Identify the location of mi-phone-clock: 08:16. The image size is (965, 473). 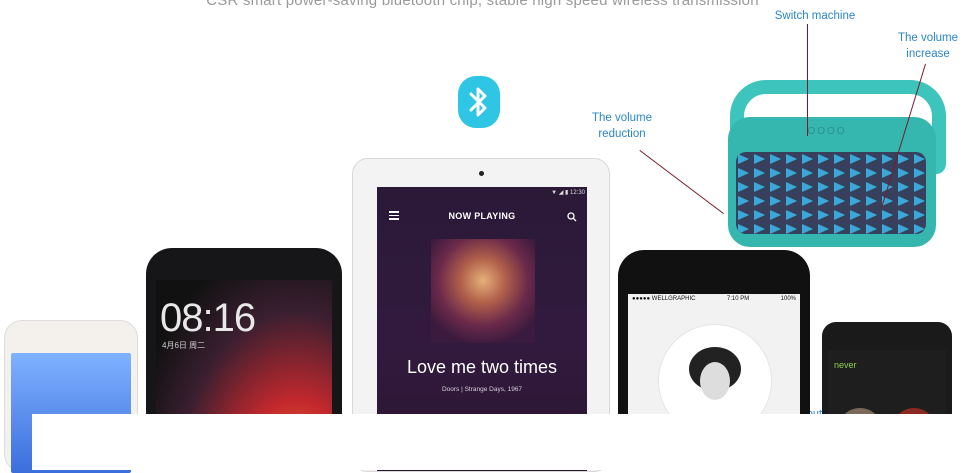
(208, 318).